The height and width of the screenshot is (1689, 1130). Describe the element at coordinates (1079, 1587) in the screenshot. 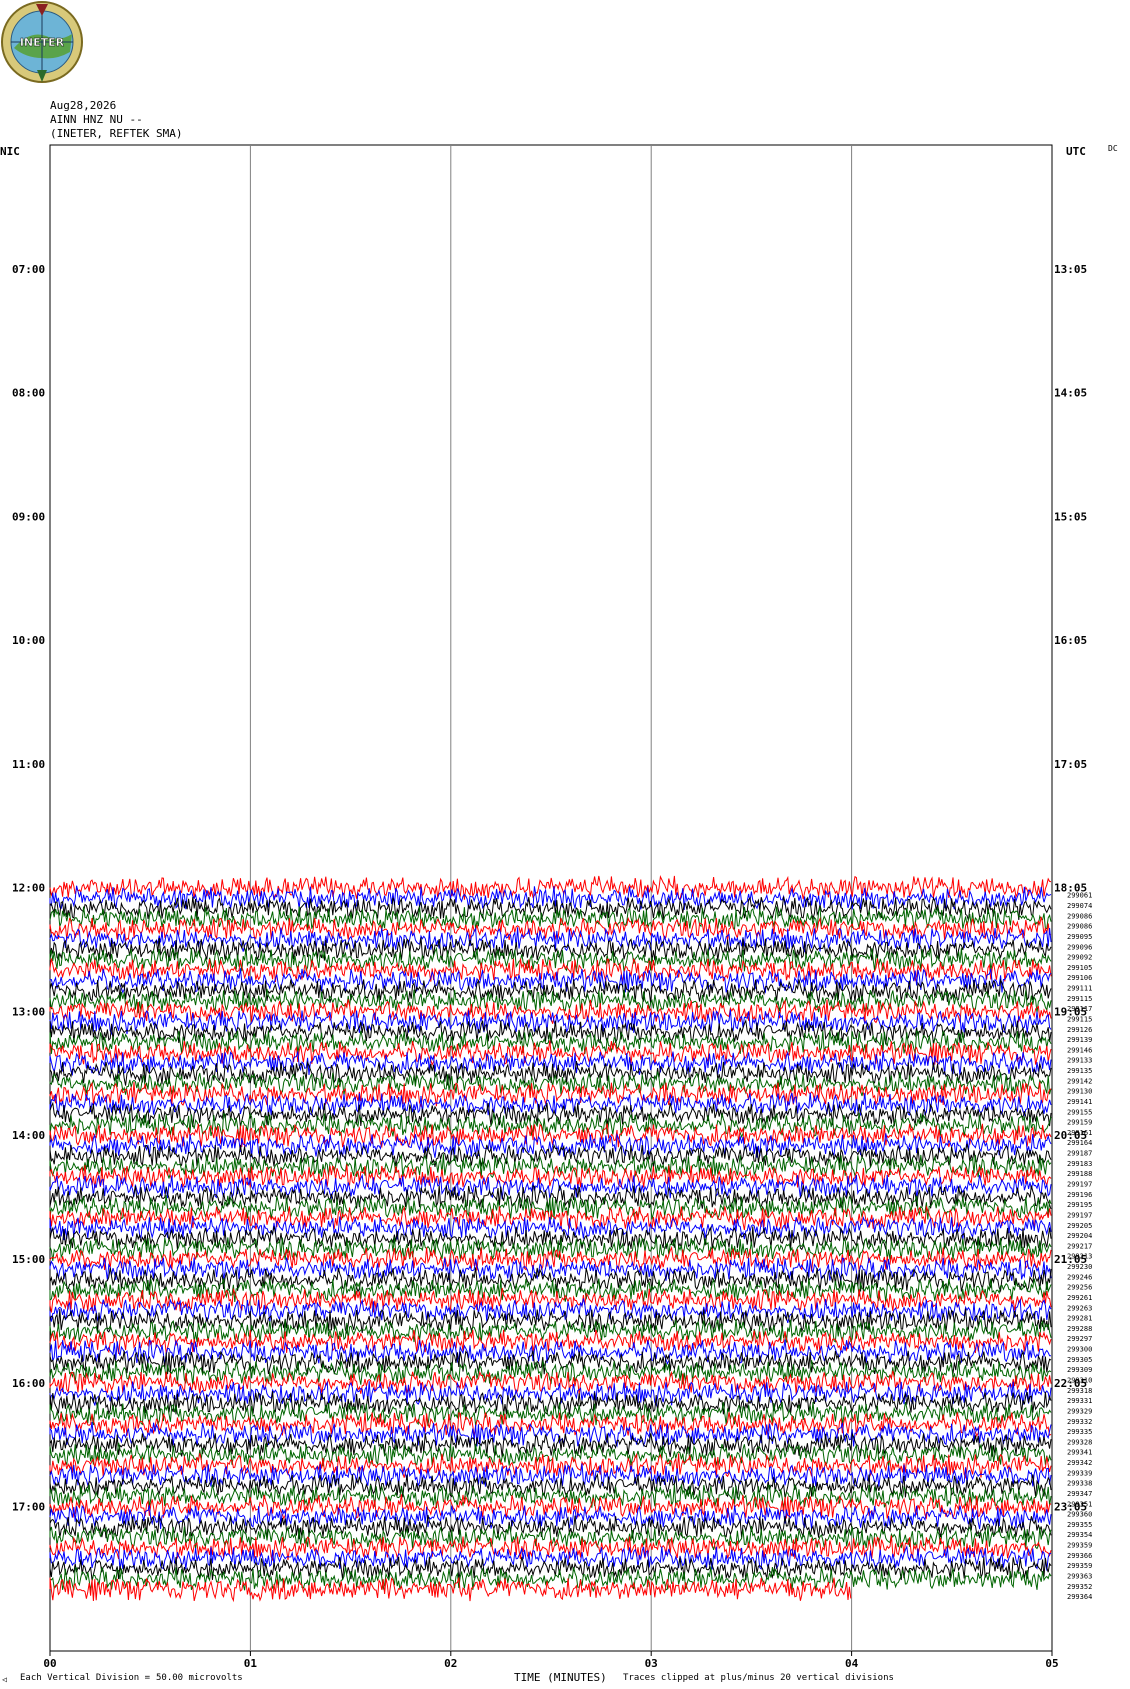

I see `trace-value-label: 299352` at that location.